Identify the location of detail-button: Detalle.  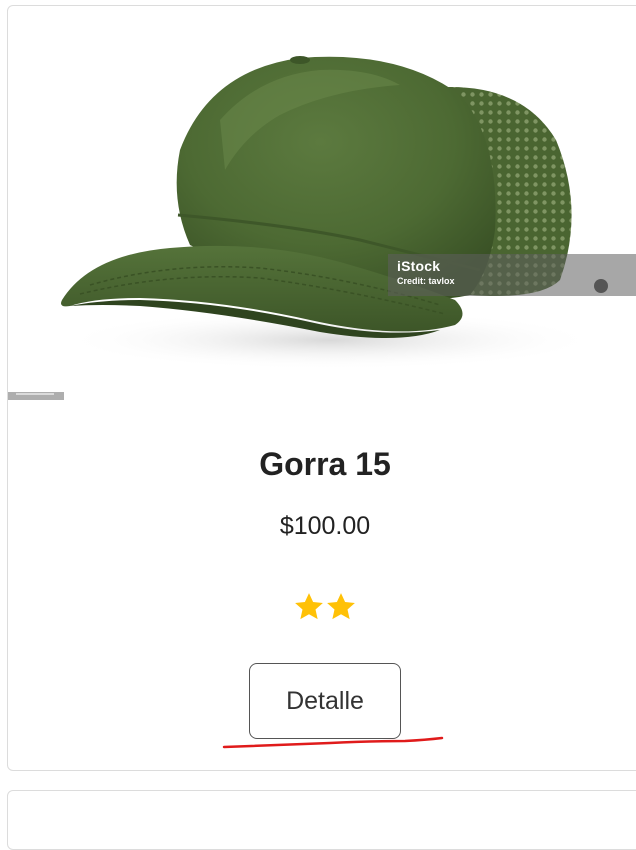
(325, 701).